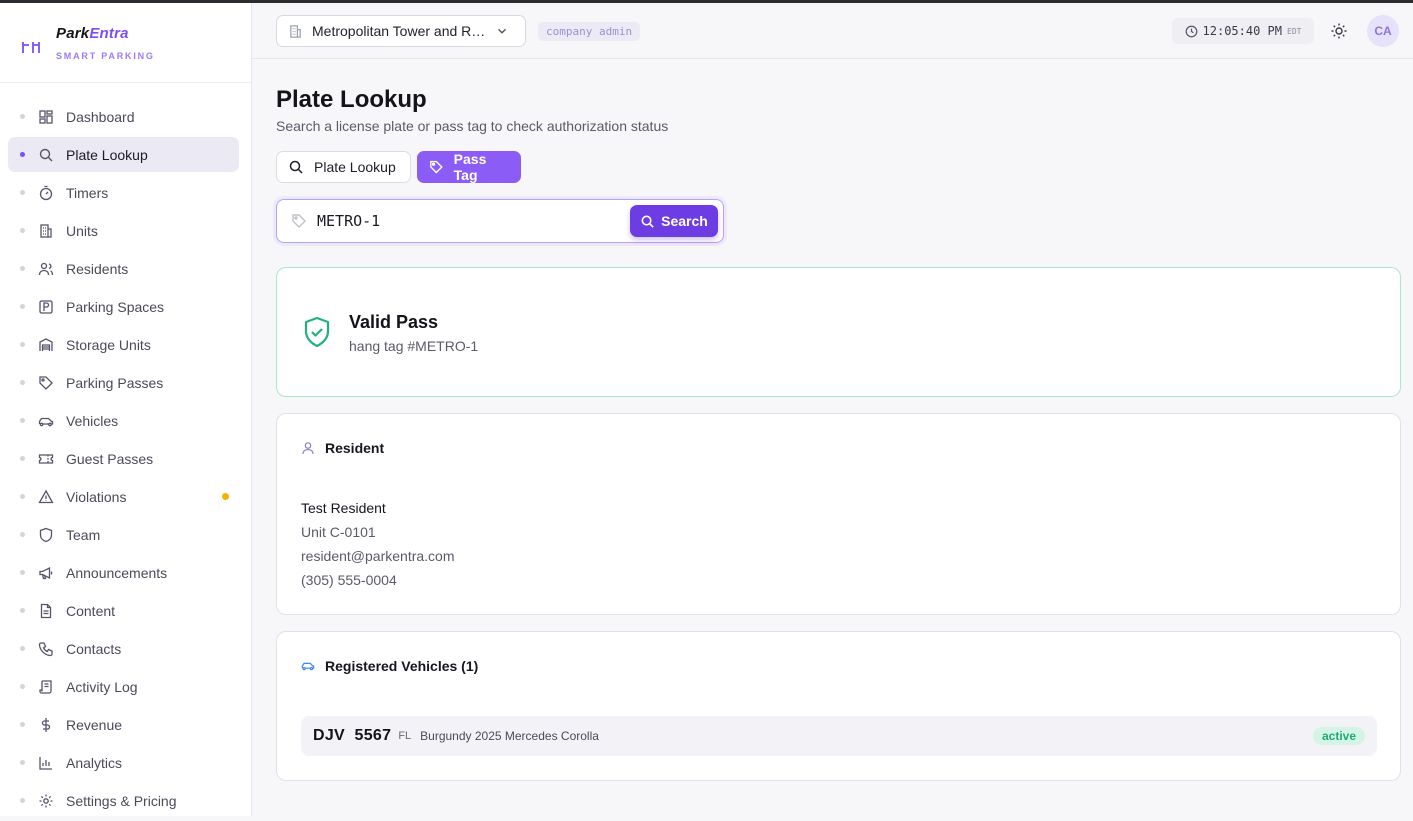  I want to click on clock-time: 12:05:40 PM, so click(1242, 31).